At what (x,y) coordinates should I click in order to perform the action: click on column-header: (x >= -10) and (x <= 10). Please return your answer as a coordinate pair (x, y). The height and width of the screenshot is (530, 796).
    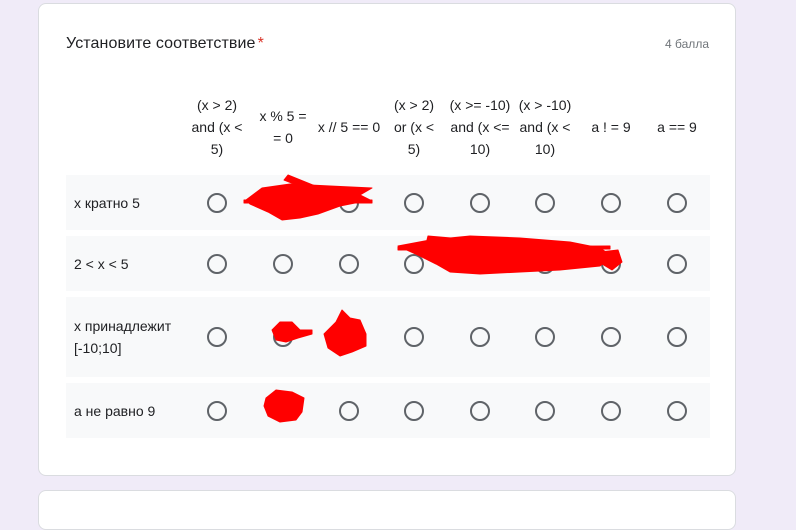
    Looking at the image, I should click on (480, 127).